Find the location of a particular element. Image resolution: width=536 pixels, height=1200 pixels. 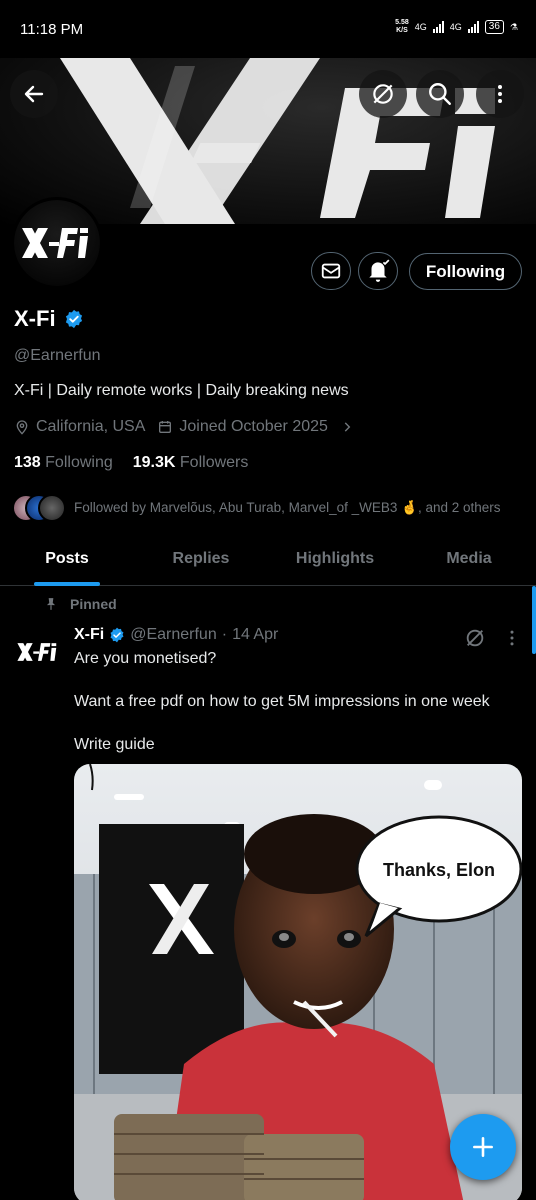

follow-counts: 138 Following 19.3K Followers is located at coordinates (131, 463).